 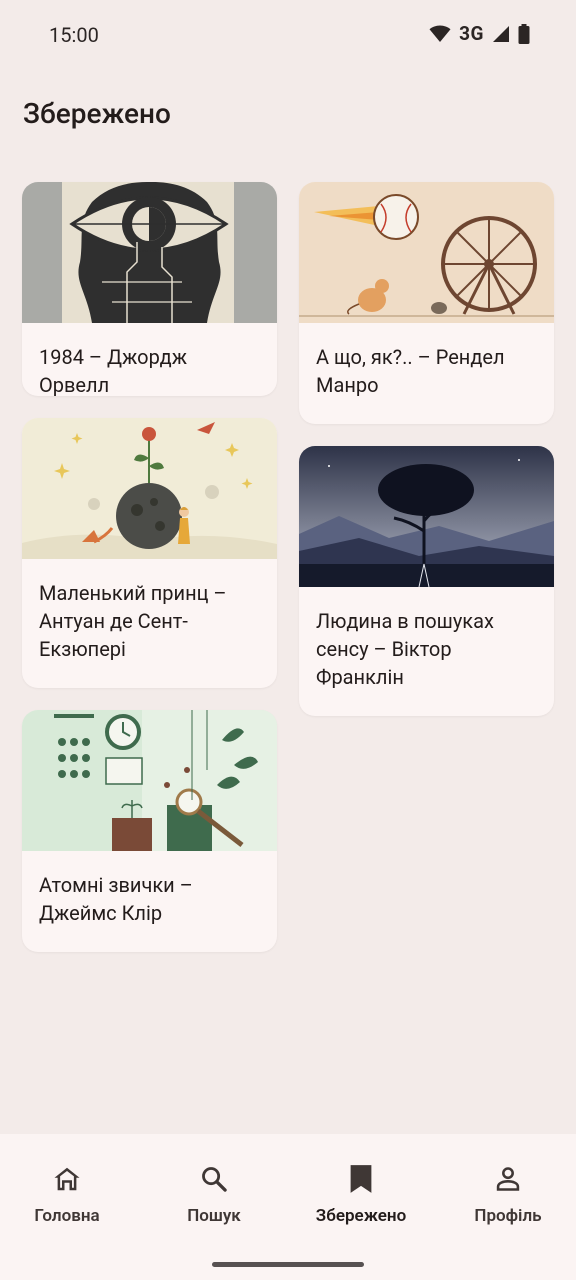 What do you see at coordinates (361, 1216) in the screenshot?
I see `nav-label: Збережено` at bounding box center [361, 1216].